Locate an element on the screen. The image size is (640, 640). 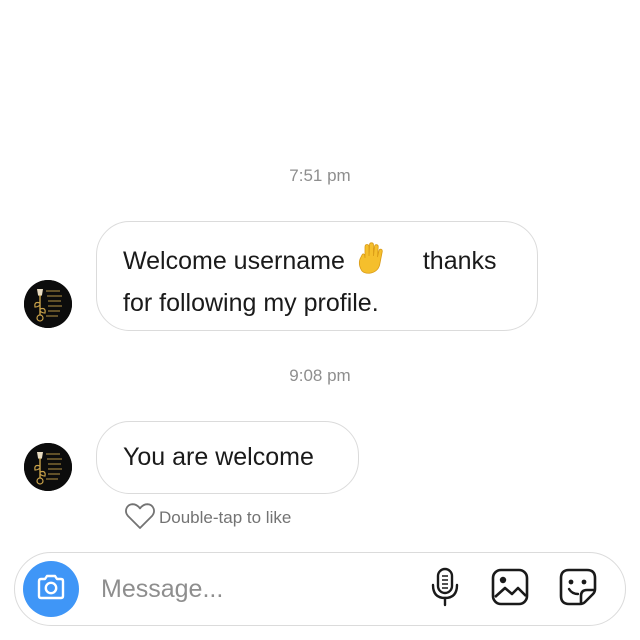
message-text: Welcome username is located at coordinates (234, 261).